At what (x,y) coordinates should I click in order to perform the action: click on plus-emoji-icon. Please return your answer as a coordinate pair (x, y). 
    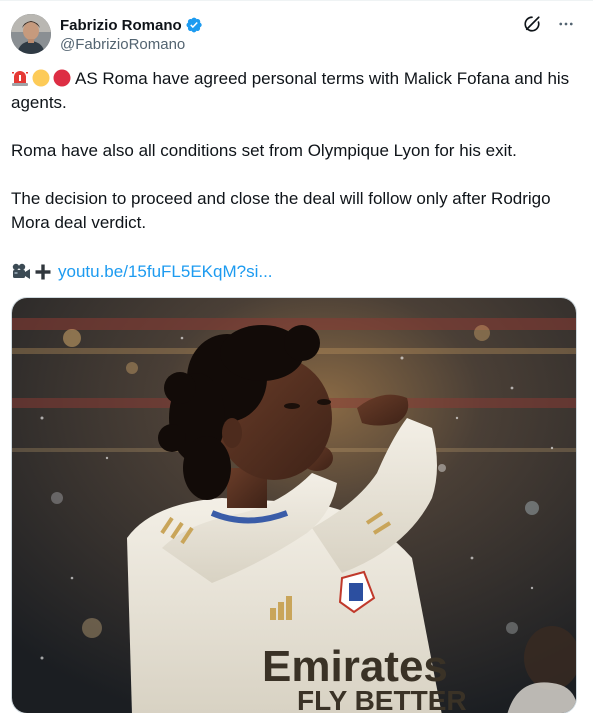
    Looking at the image, I should click on (43, 272).